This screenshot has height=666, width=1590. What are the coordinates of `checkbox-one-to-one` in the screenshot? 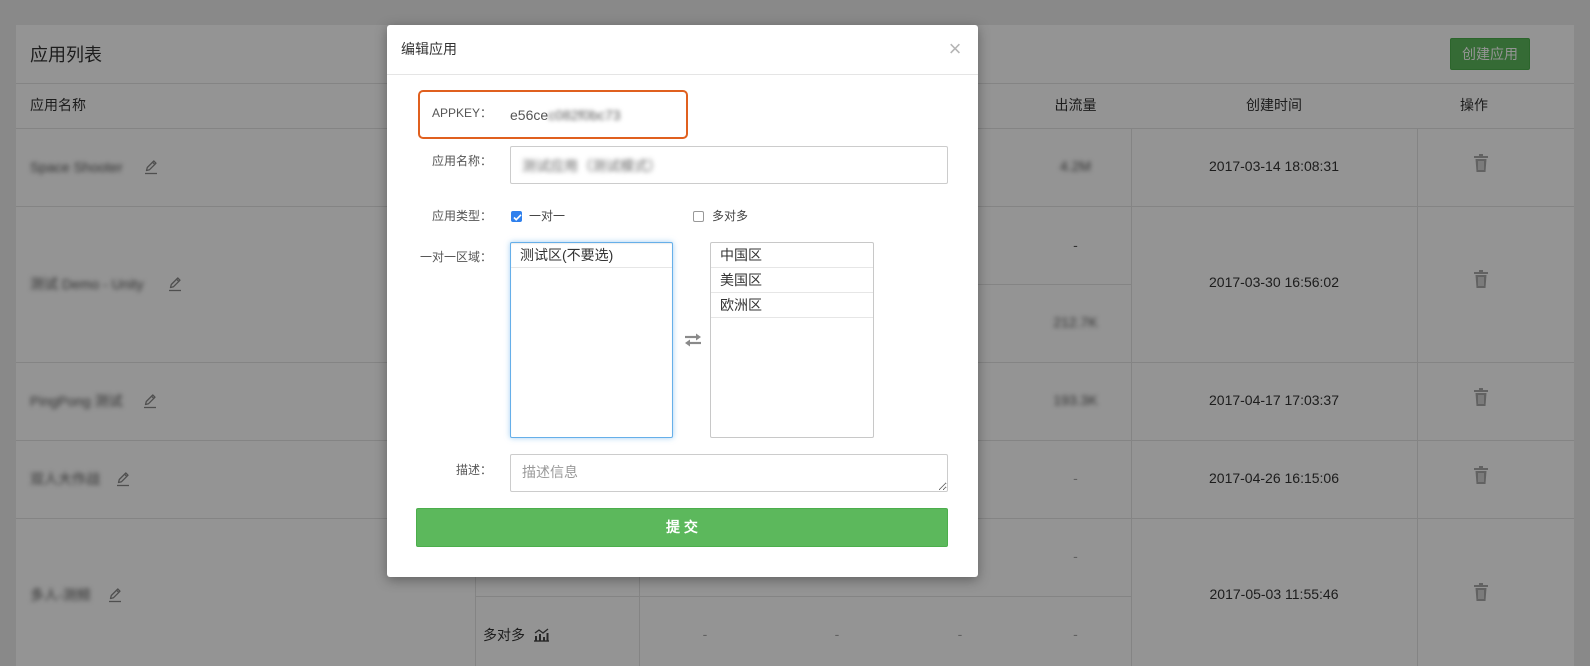 It's located at (516, 216).